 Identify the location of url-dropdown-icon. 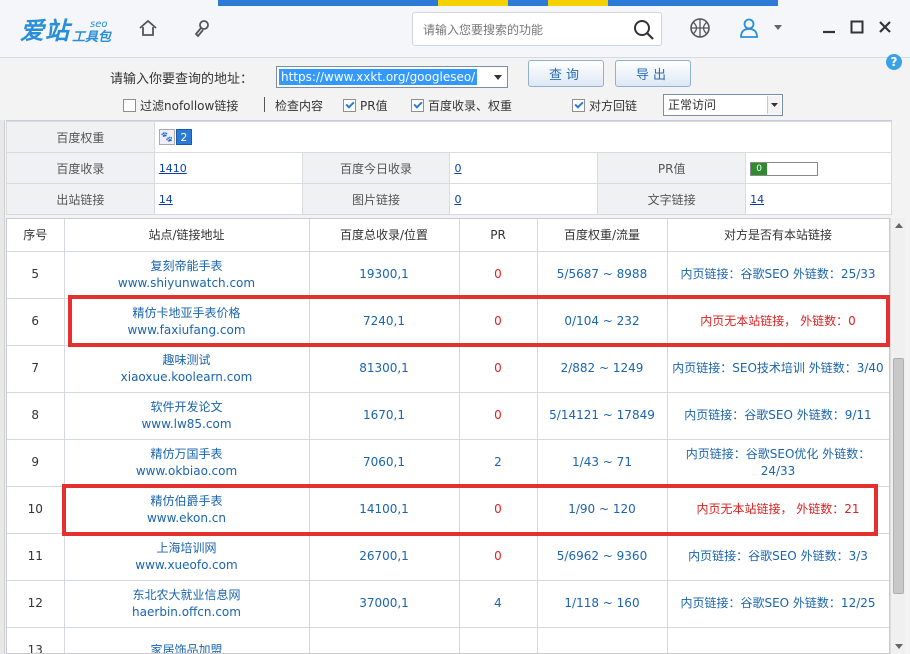
(498, 77).